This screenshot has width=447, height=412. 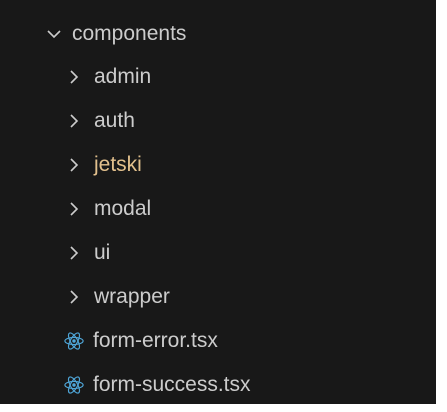 I want to click on tree-file-form-error: form-error.tsx, so click(x=218, y=341).